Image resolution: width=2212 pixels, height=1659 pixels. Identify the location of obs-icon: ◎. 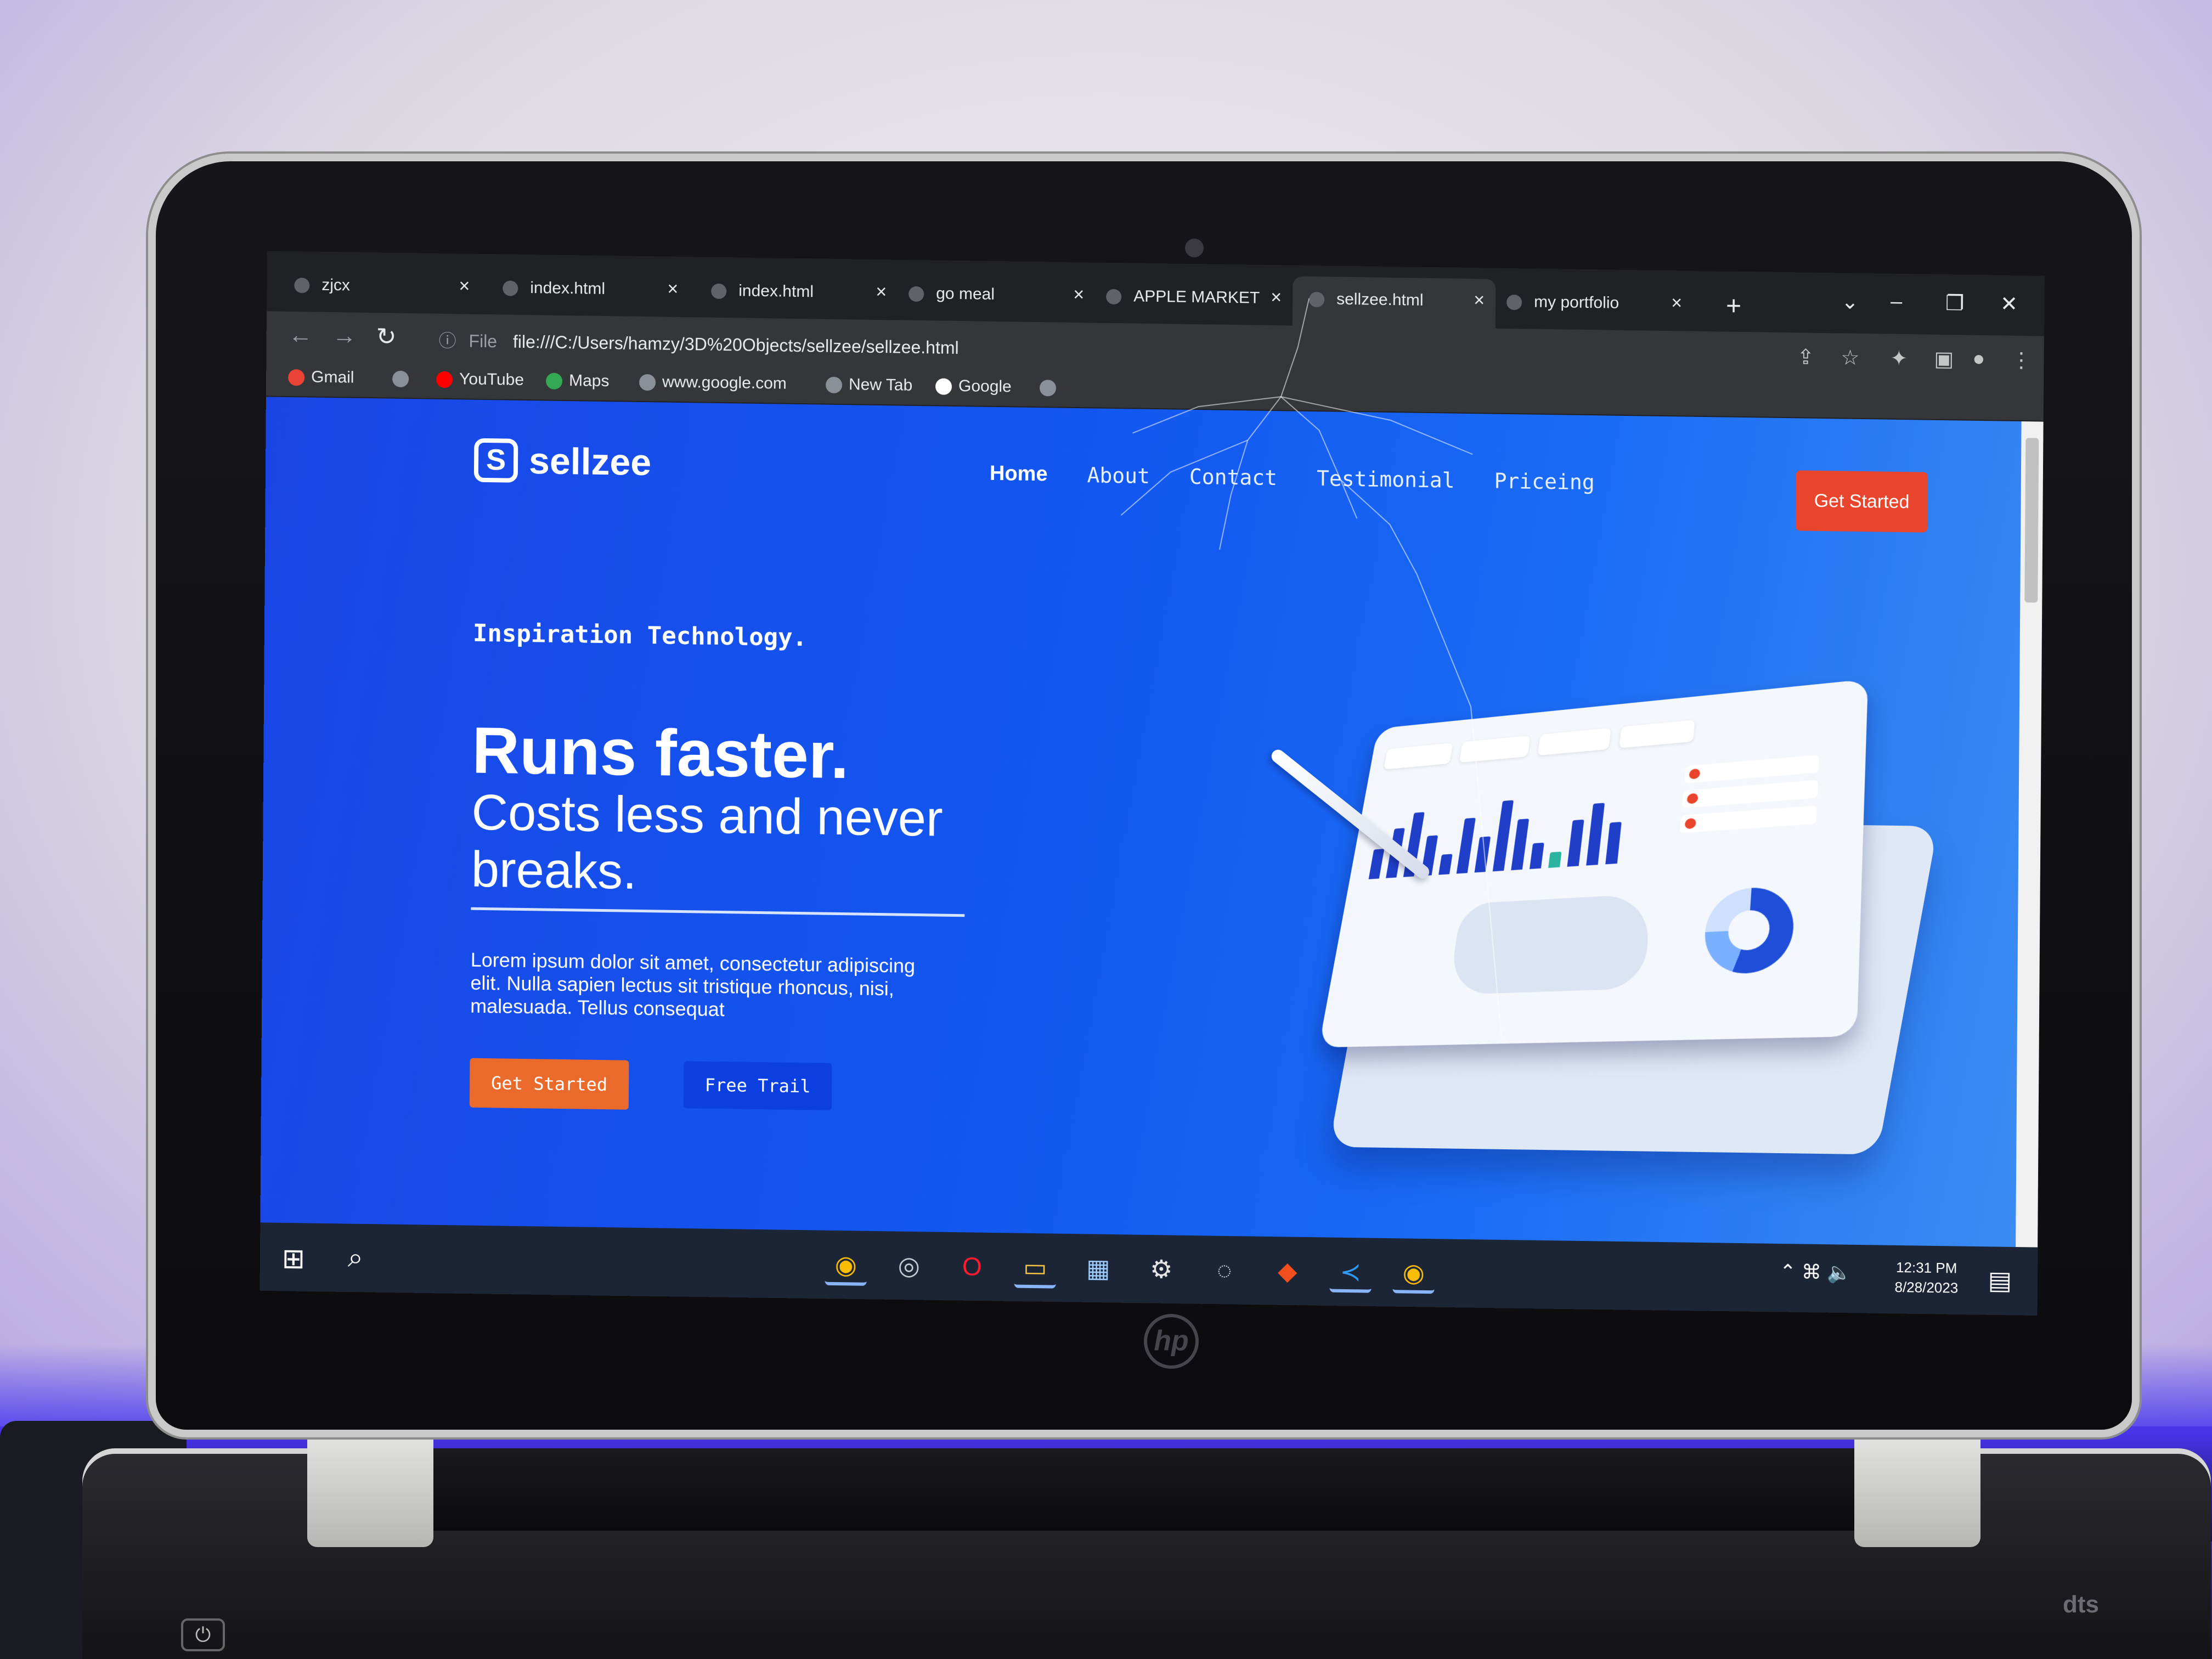
(909, 1265).